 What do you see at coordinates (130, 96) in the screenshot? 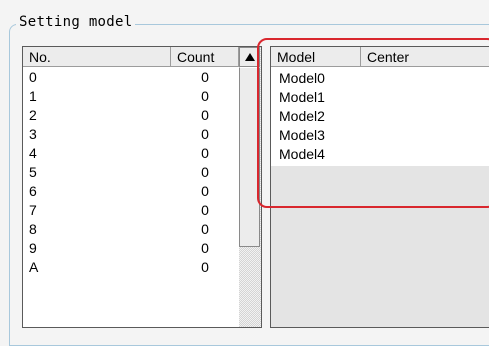
I see `list-row: 10` at bounding box center [130, 96].